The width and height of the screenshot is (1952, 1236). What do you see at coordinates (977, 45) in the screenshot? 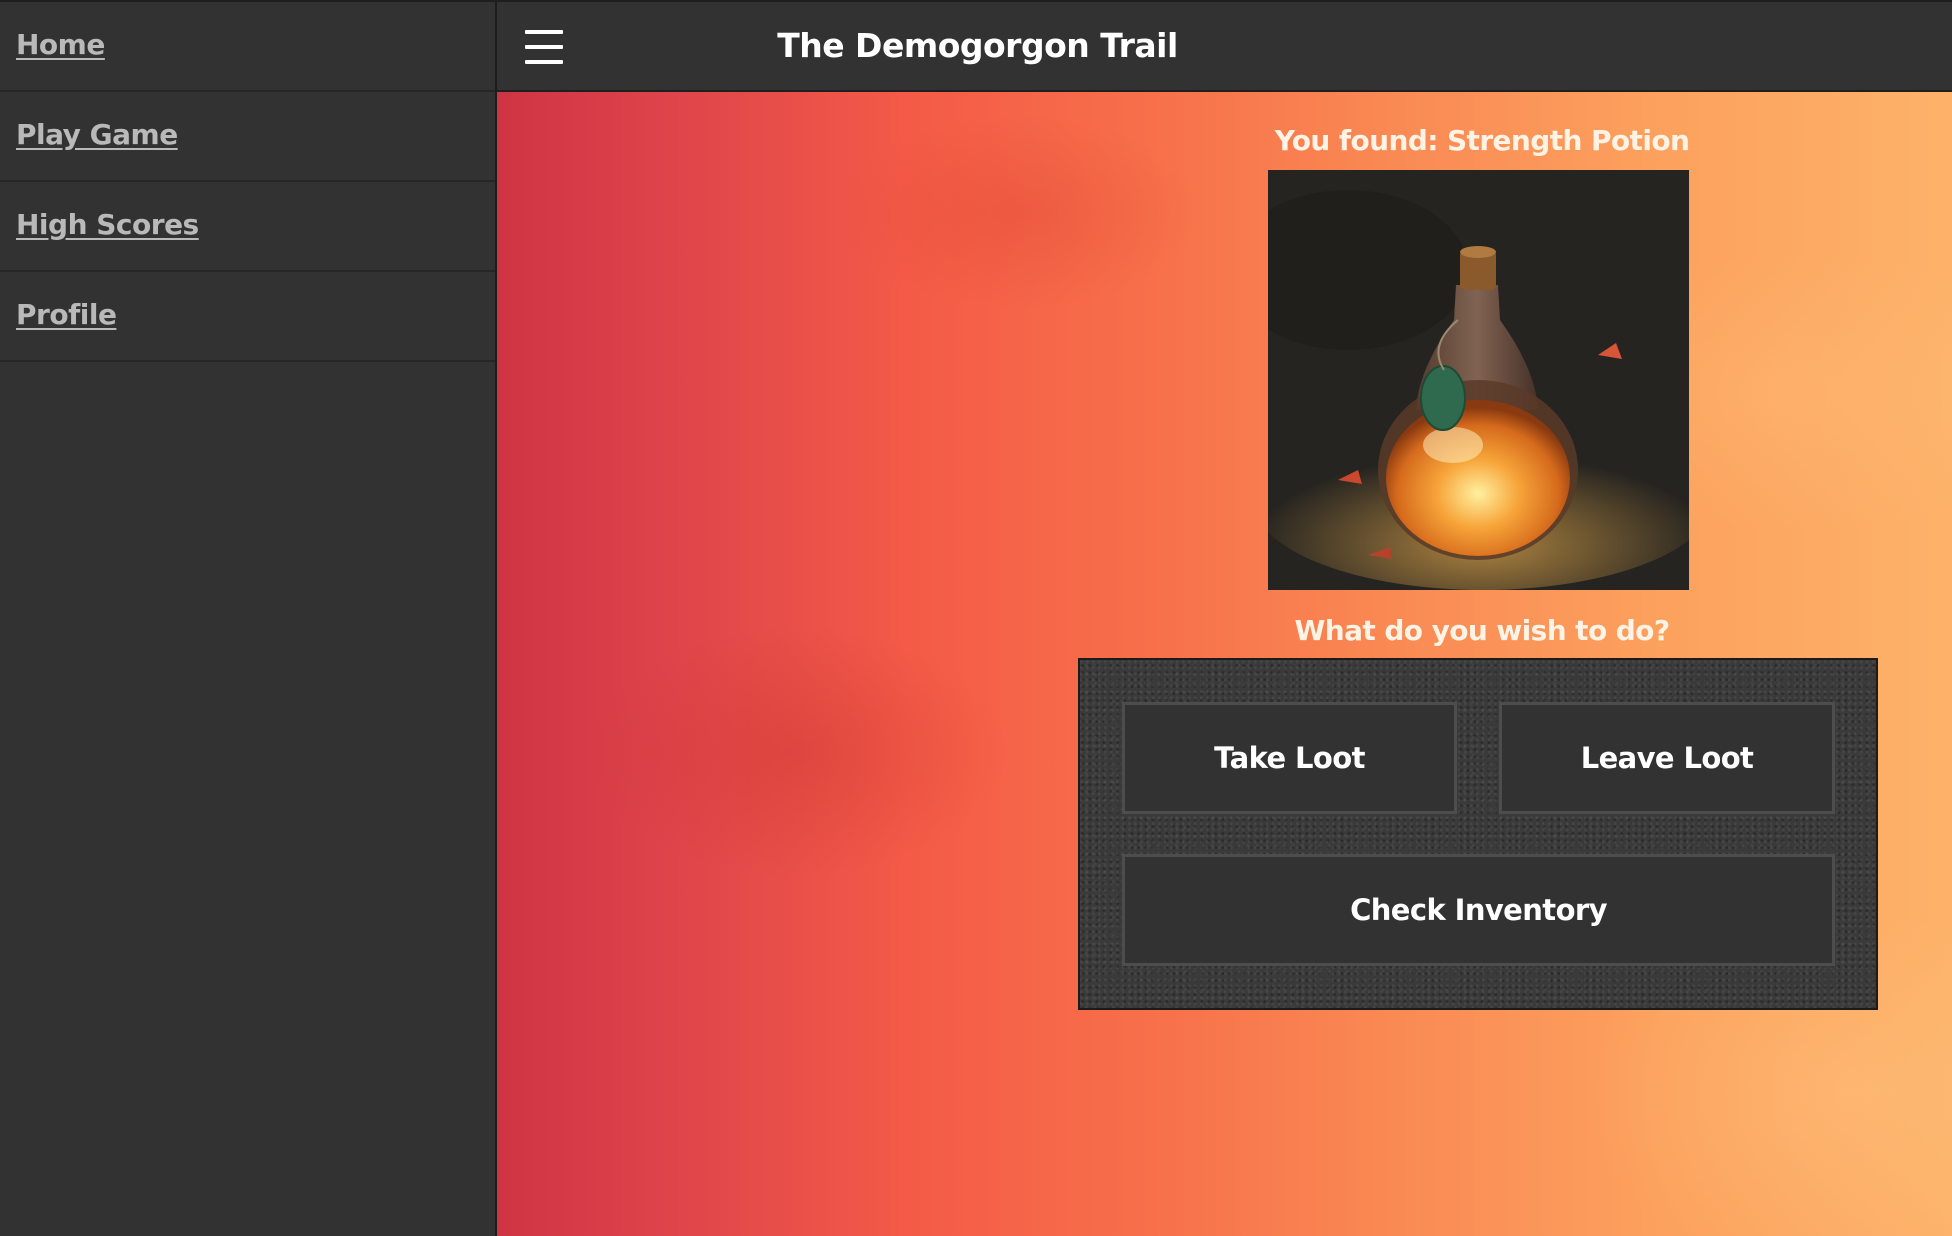
I see `app-title: The Demogorgon Trail` at bounding box center [977, 45].